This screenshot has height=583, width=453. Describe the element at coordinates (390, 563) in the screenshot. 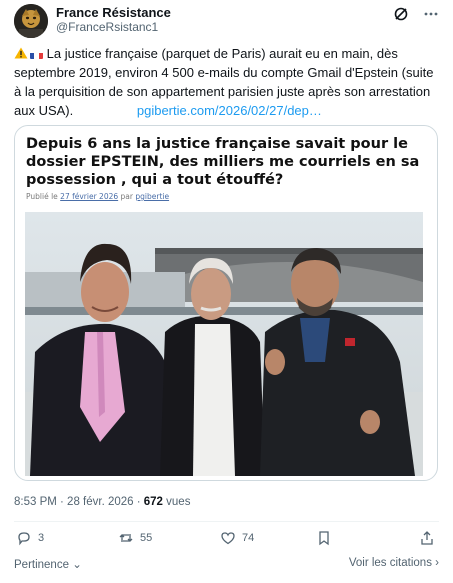

I see `quotes-label: Voir les citations` at that location.